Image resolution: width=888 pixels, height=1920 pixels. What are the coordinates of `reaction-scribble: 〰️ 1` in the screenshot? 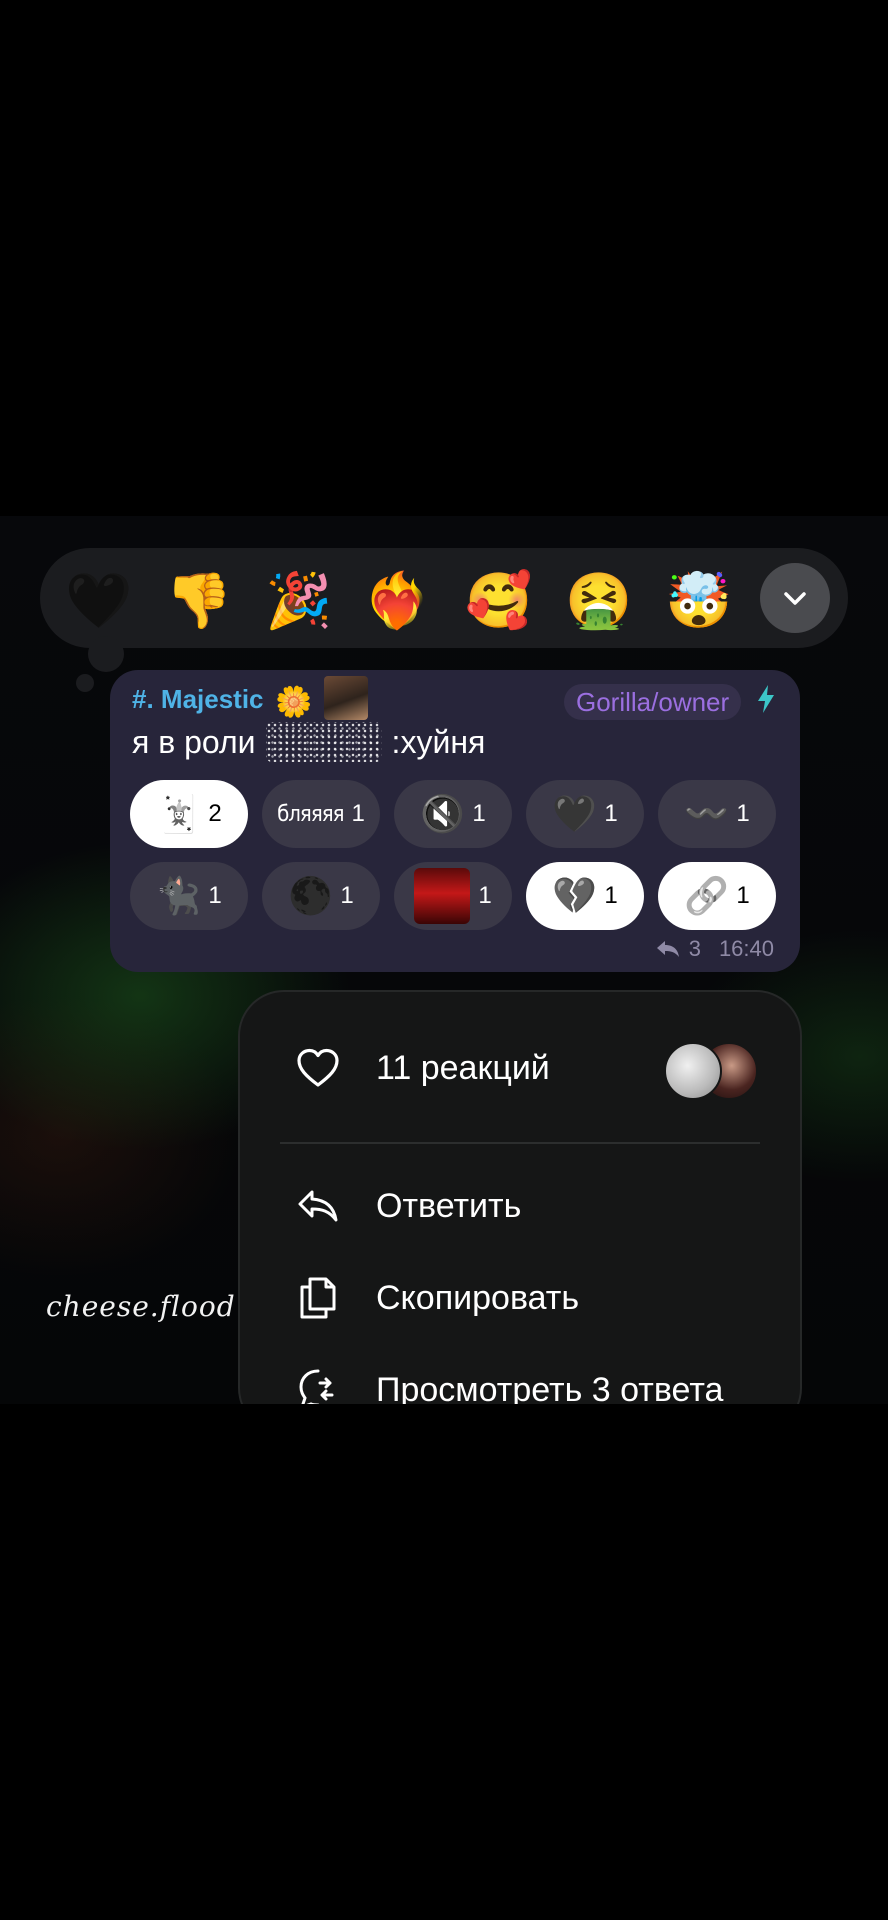 It's located at (717, 814).